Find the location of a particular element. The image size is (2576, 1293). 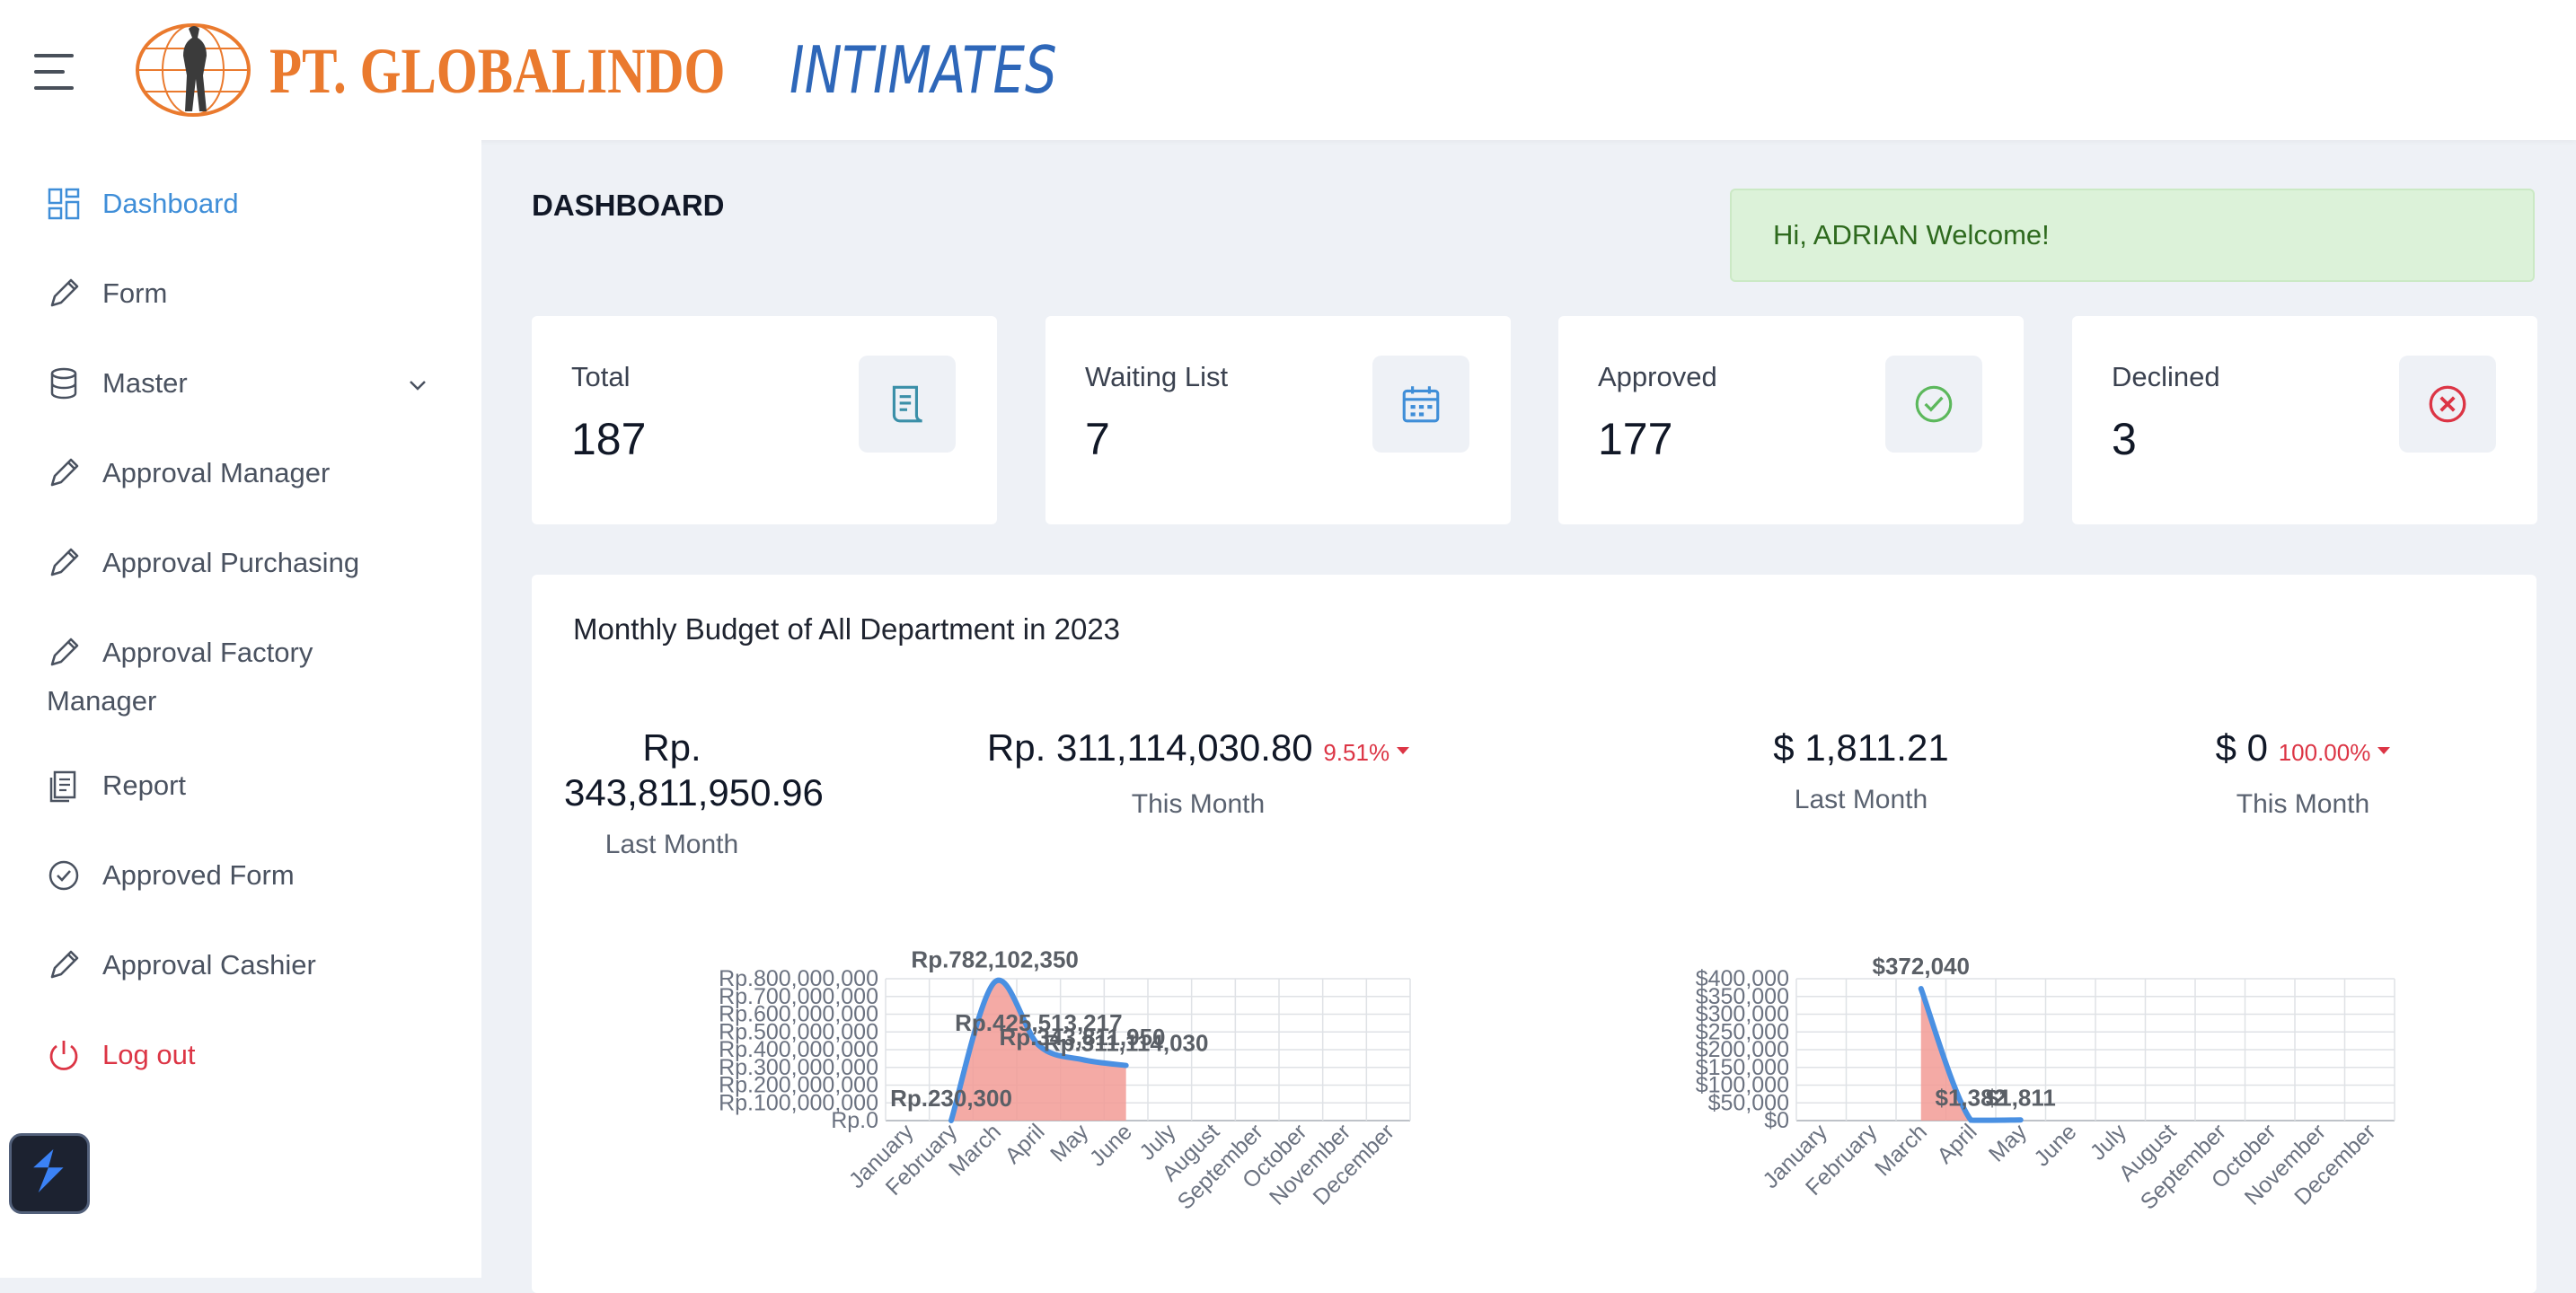

app-launcher-button is located at coordinates (49, 1173).